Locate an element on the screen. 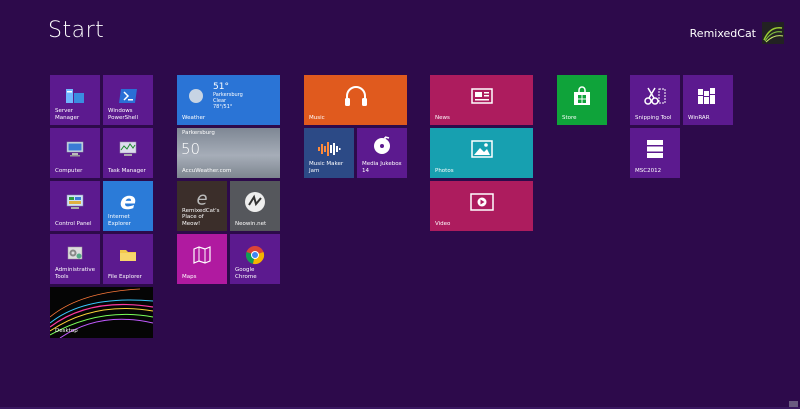 The width and height of the screenshot is (800, 409). tile-google-chrome: Google Chrome is located at coordinates (255, 259).